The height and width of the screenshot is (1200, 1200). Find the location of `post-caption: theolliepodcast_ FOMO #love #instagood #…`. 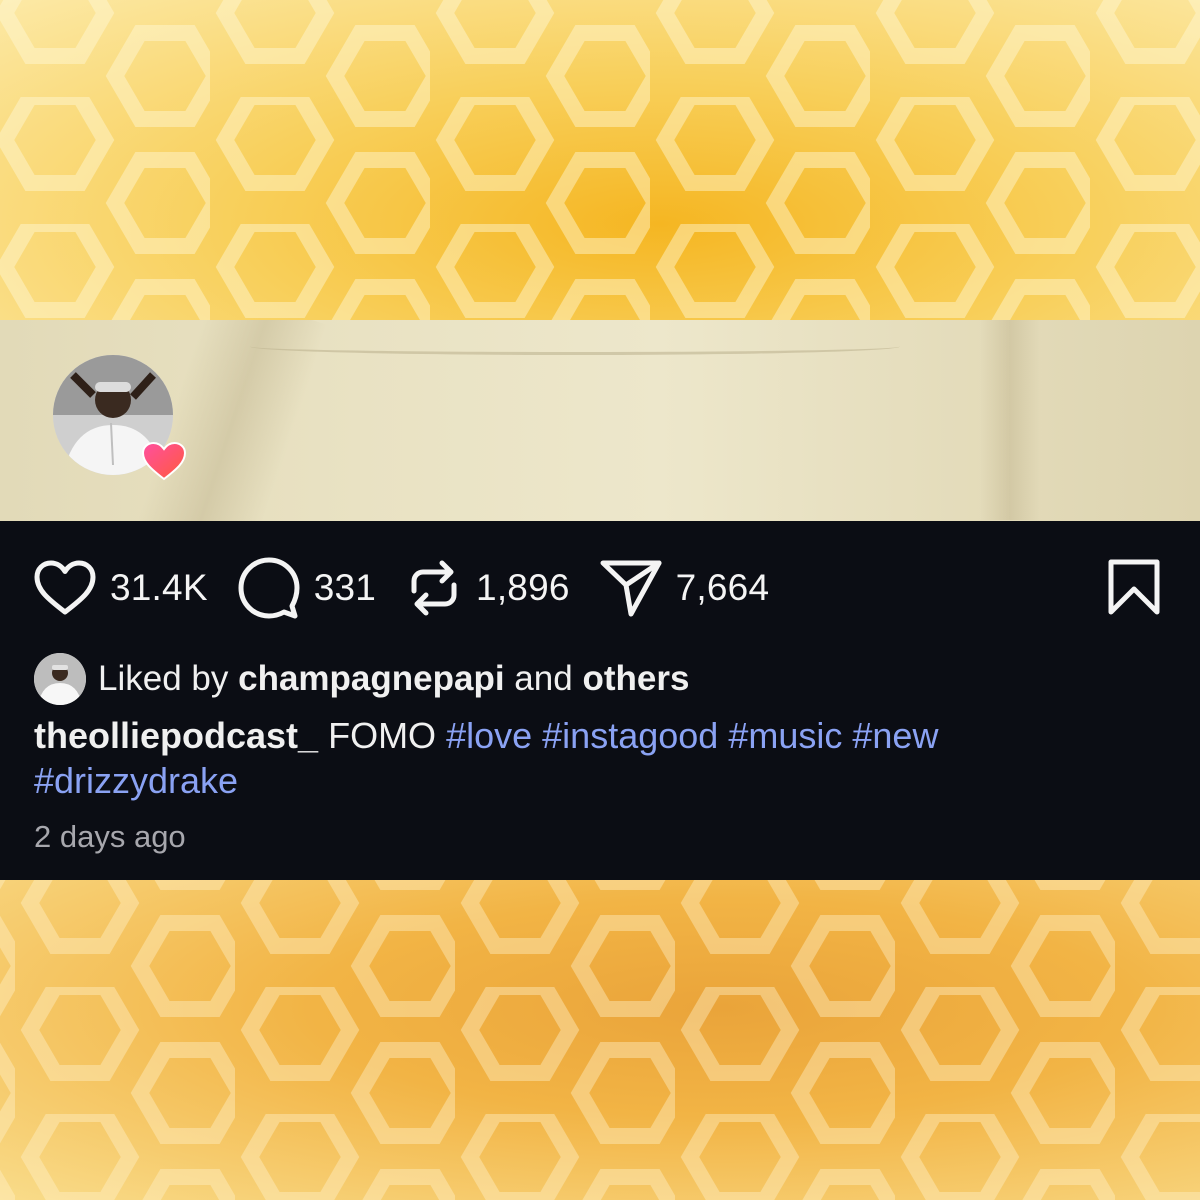

post-caption: theolliepodcast_ FOMO #love #instagood #… is located at coordinates (594, 758).